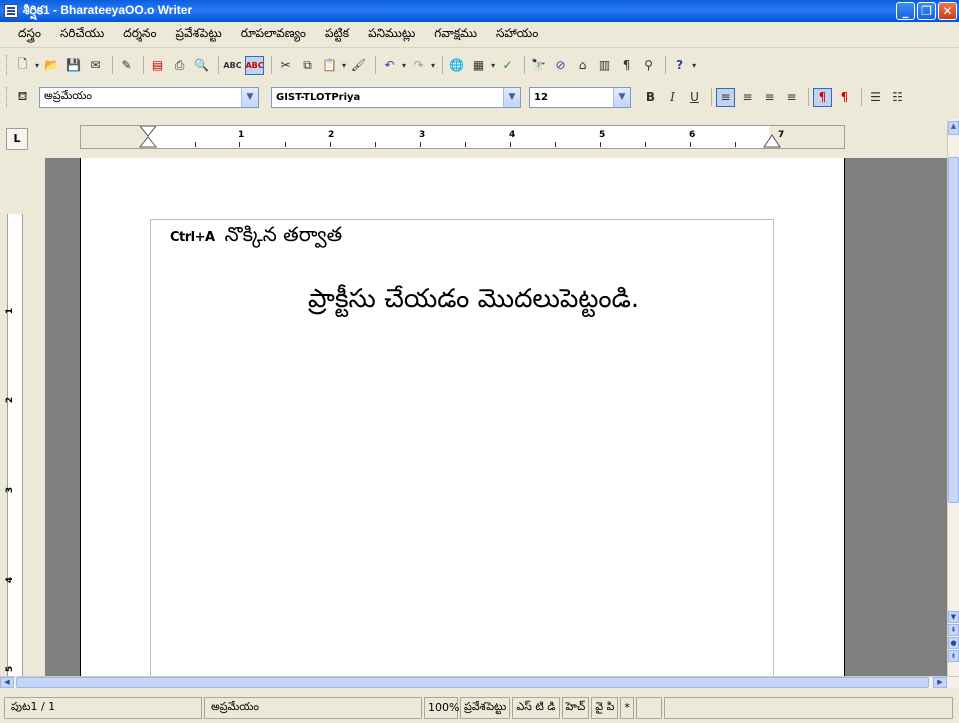 This screenshot has width=959, height=723. What do you see at coordinates (82, 34) in the screenshot?
I see `menu-edit: సరిచేయు` at bounding box center [82, 34].